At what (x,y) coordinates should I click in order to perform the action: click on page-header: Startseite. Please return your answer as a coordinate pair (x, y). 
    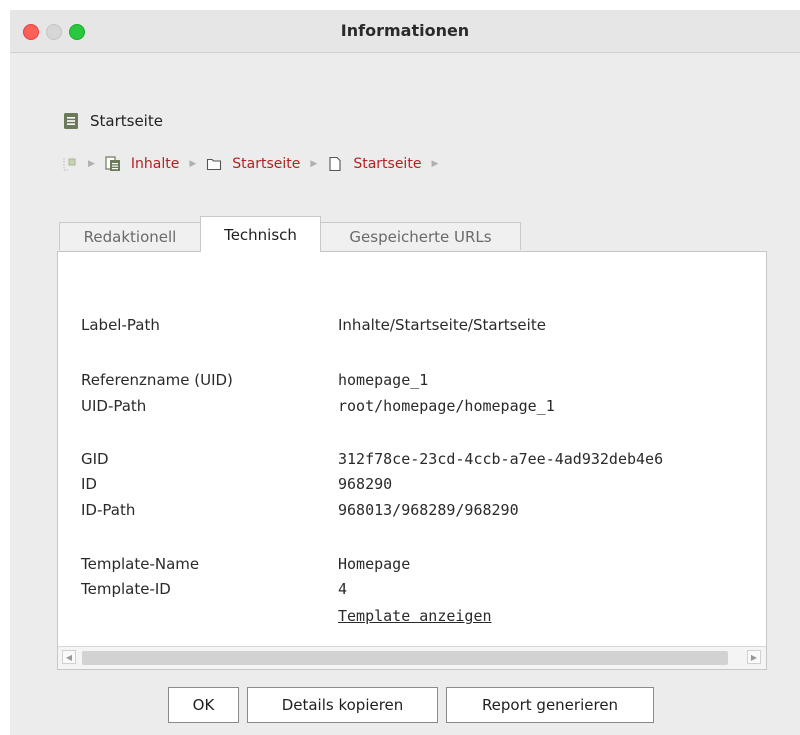
    Looking at the image, I should click on (113, 121).